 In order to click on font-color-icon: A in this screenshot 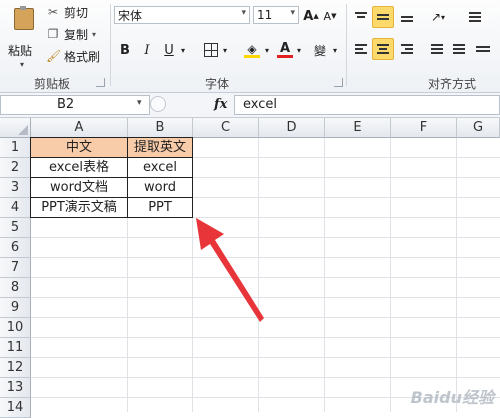, I will do `click(285, 48)`.